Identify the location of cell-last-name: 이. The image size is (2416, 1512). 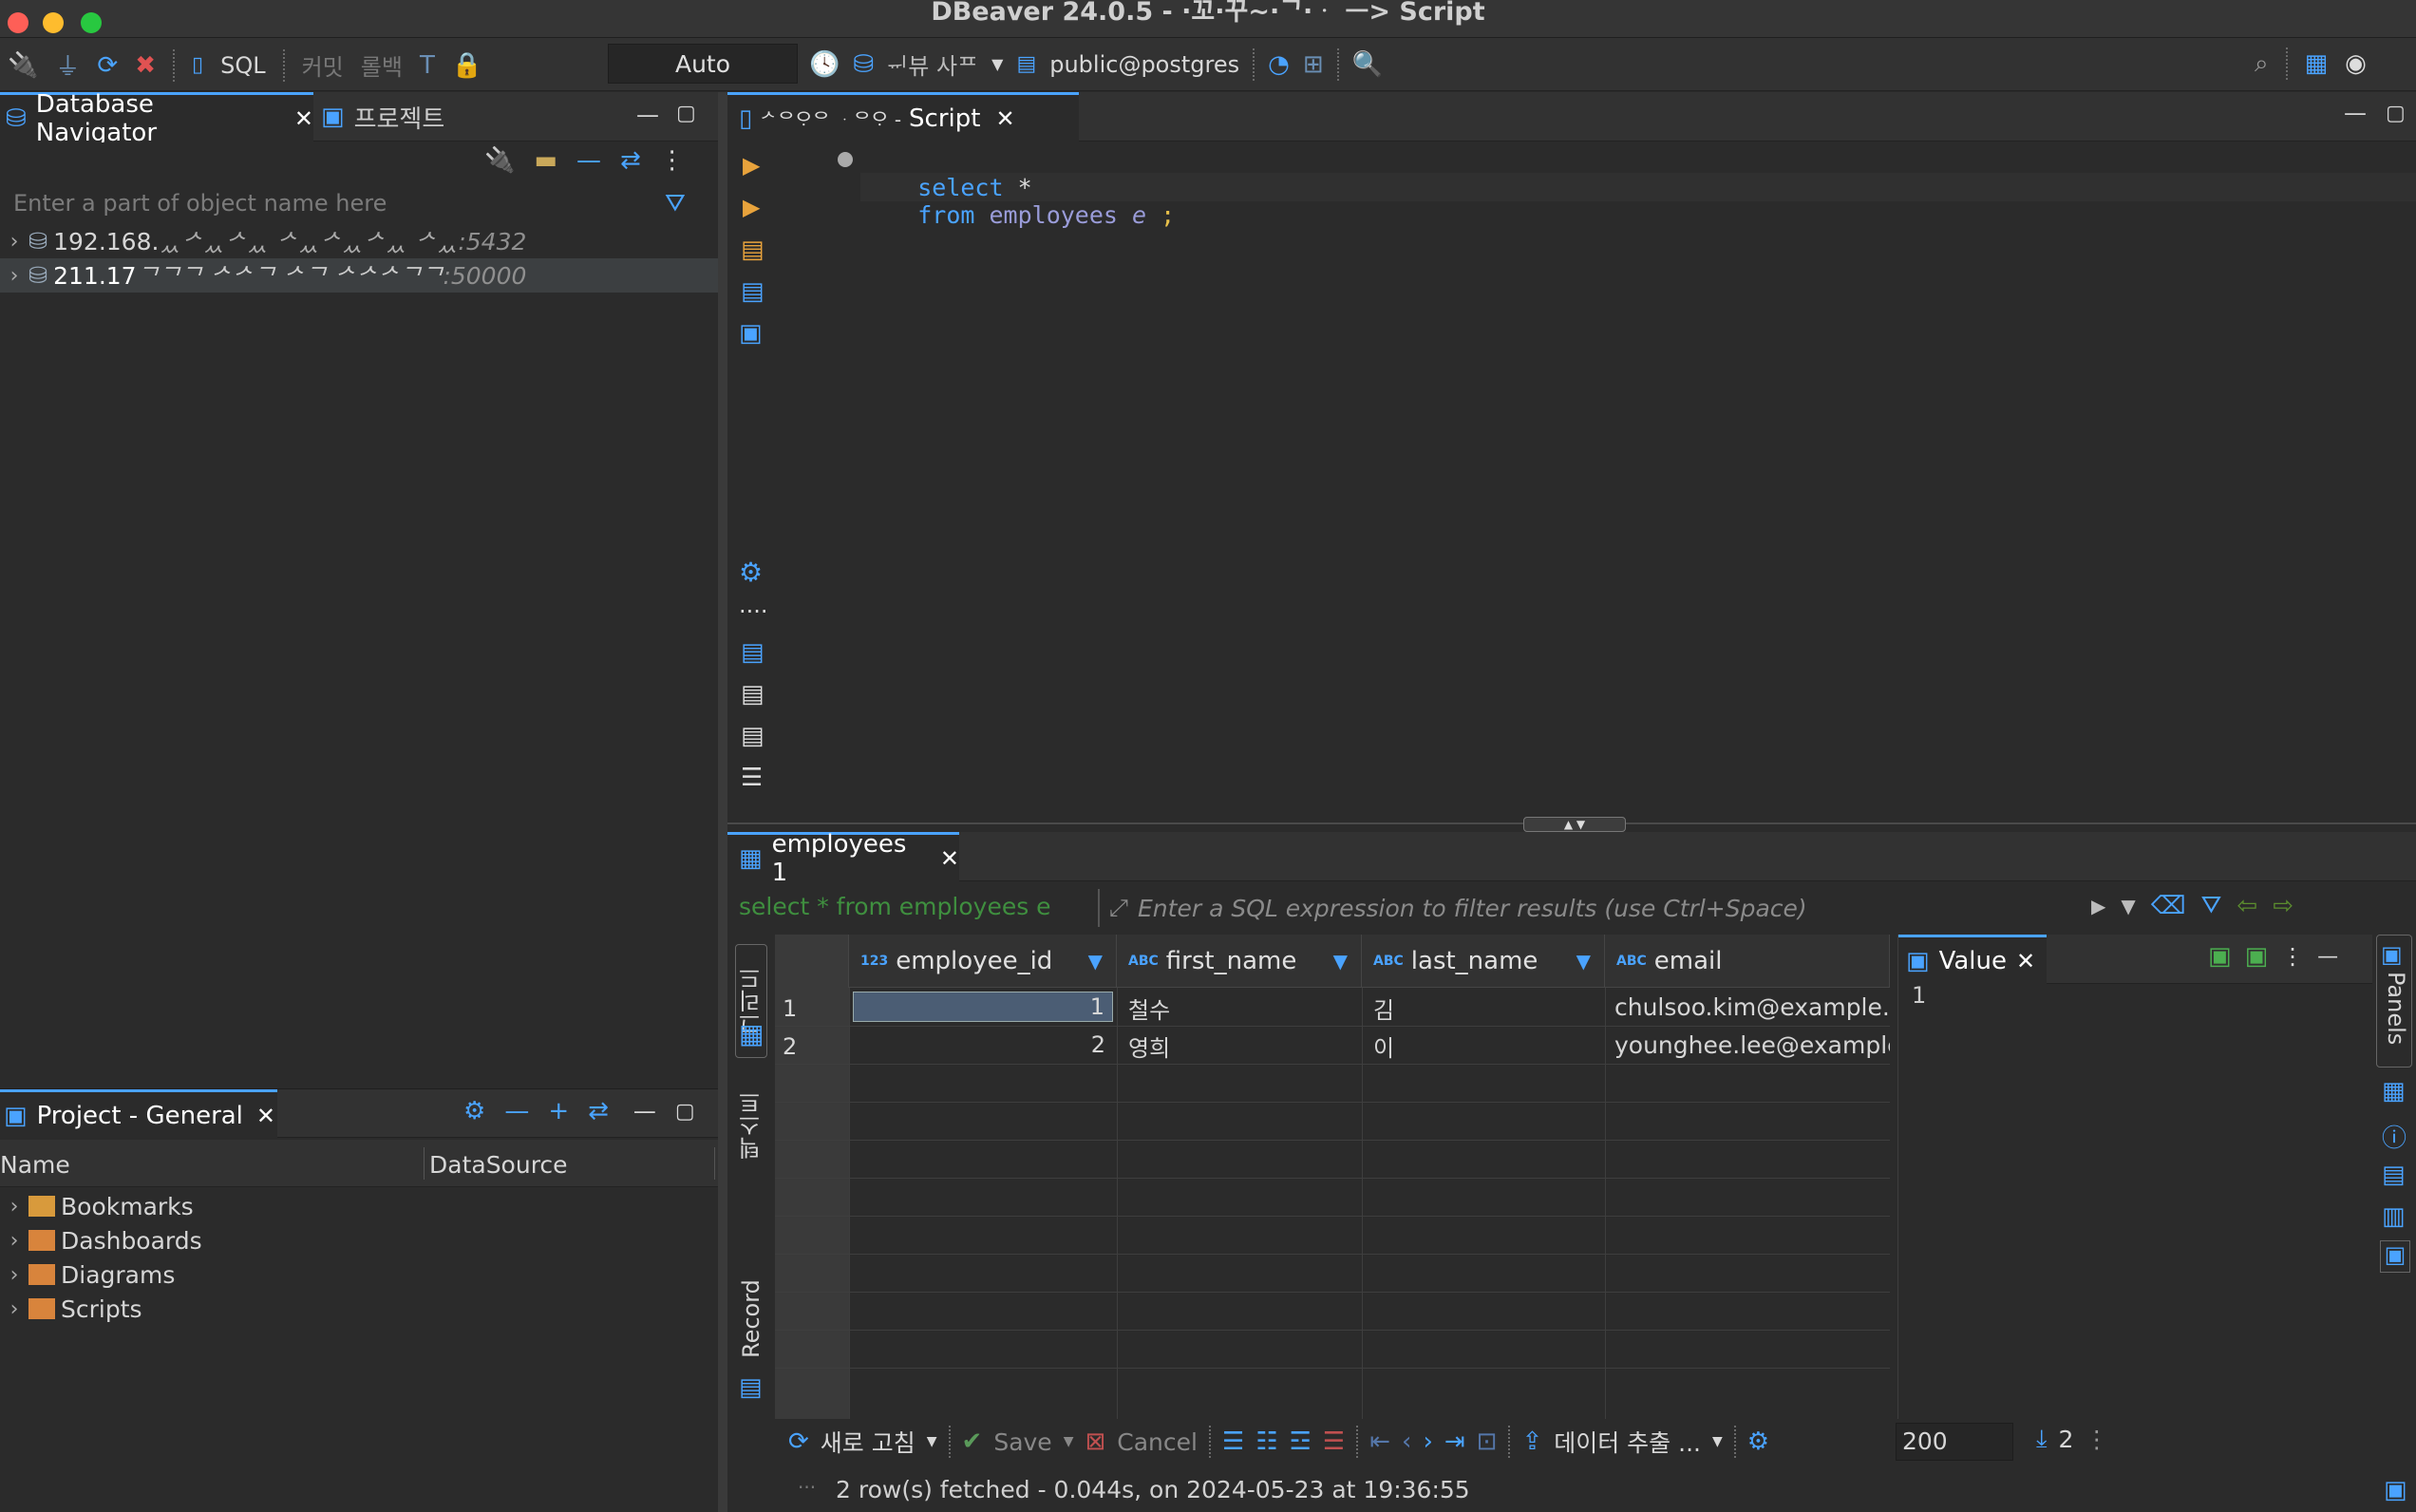
(1487, 1046).